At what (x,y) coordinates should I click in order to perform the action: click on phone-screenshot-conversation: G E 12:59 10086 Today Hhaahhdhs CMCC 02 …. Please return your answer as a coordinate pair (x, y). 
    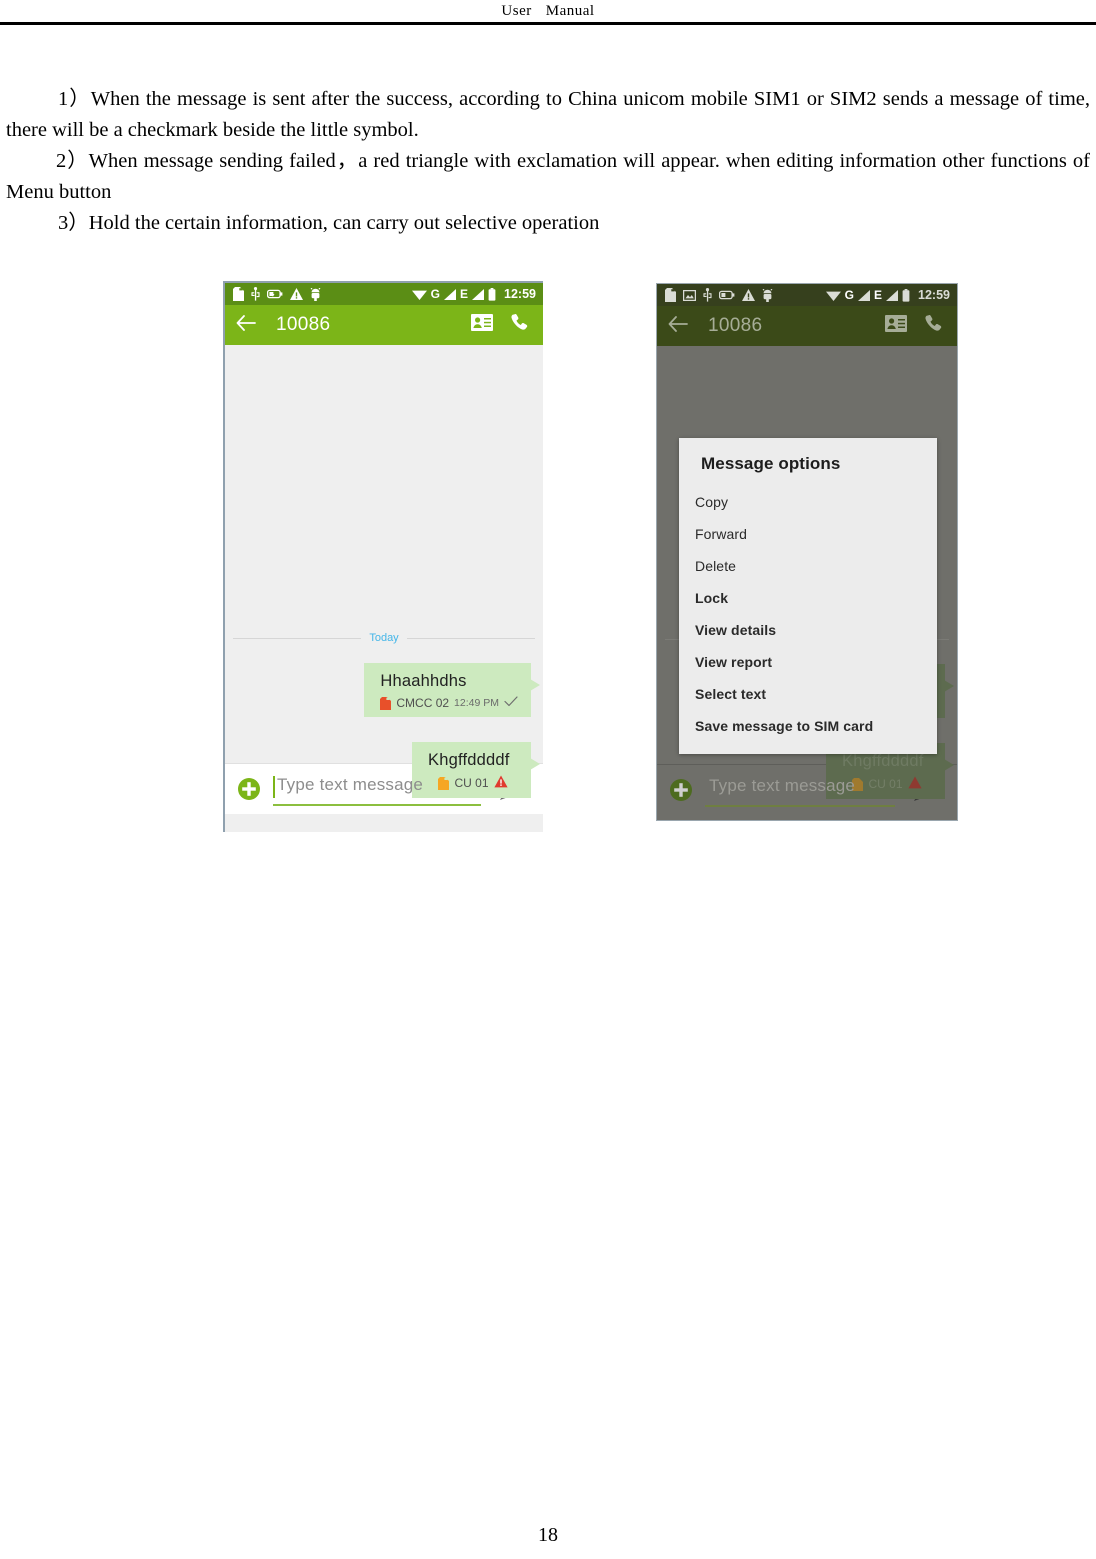
    Looking at the image, I should click on (383, 556).